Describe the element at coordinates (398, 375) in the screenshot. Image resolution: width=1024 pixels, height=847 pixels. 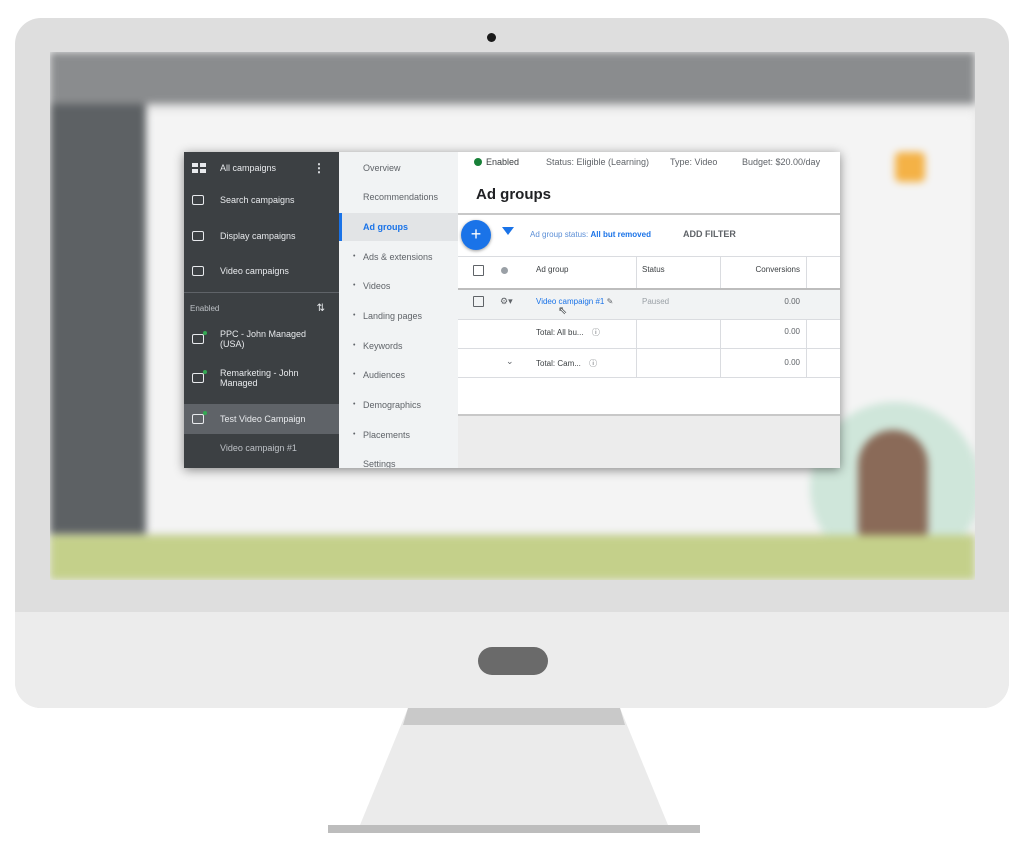
I see `nav-audiences: Audiences` at that location.